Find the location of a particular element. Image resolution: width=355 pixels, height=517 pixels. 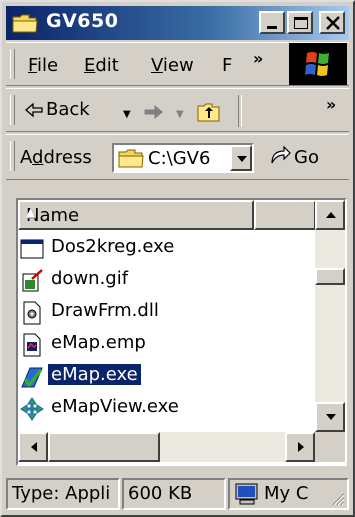

horizontal-scrollbar is located at coordinates (166, 447).